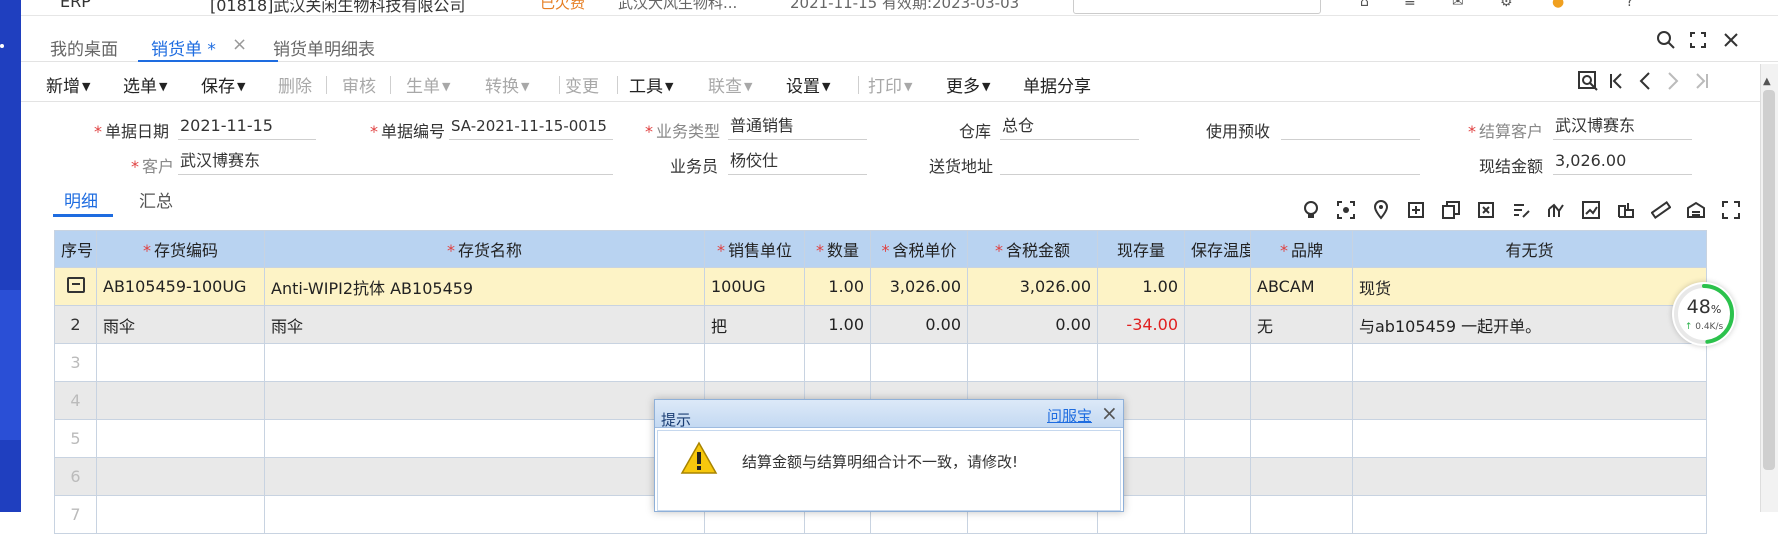  Describe the element at coordinates (562, 6) in the screenshot. I see `notice-badge: 已欠费` at that location.